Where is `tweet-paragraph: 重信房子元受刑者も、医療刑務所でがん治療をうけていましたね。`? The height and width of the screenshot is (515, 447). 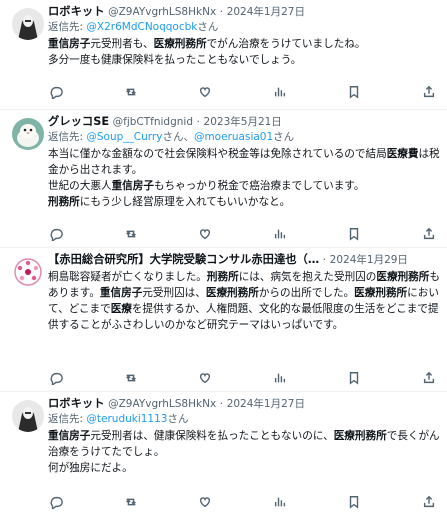 tweet-paragraph: 重信房子元受刑者も、医療刑務所でがん治療をうけていましたね。 is located at coordinates (244, 44).